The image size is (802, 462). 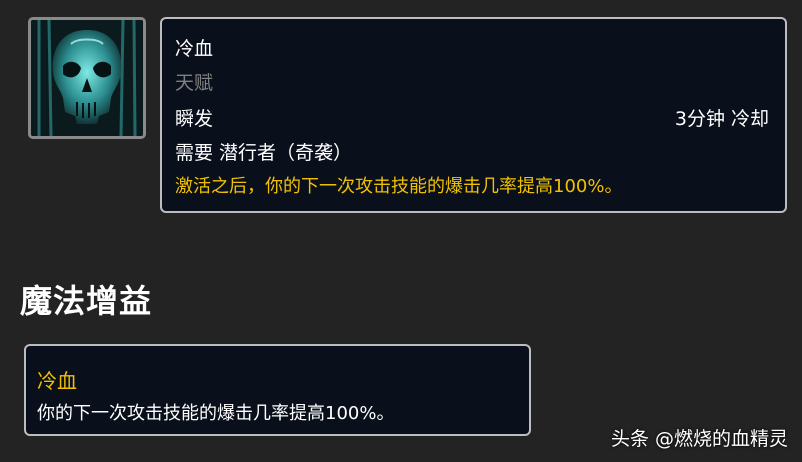 I want to click on section-title: 魔法增益, so click(x=86, y=301).